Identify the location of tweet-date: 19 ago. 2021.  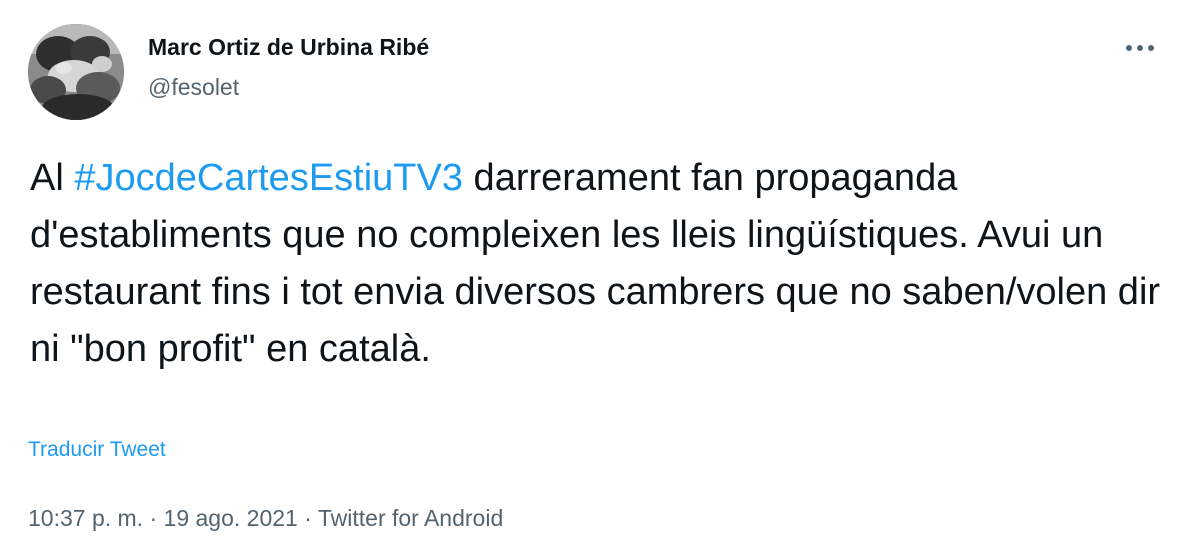
(231, 518).